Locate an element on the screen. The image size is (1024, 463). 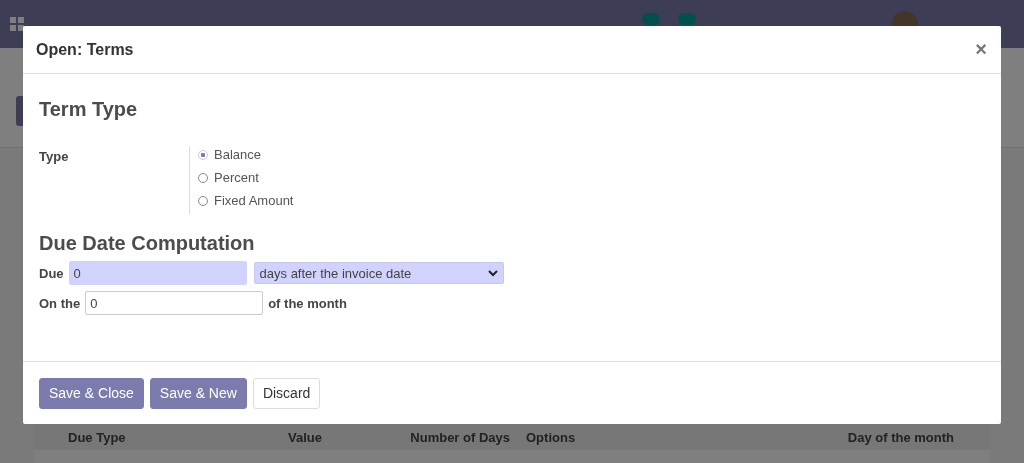
dialog-button: Discard is located at coordinates (286, 393).